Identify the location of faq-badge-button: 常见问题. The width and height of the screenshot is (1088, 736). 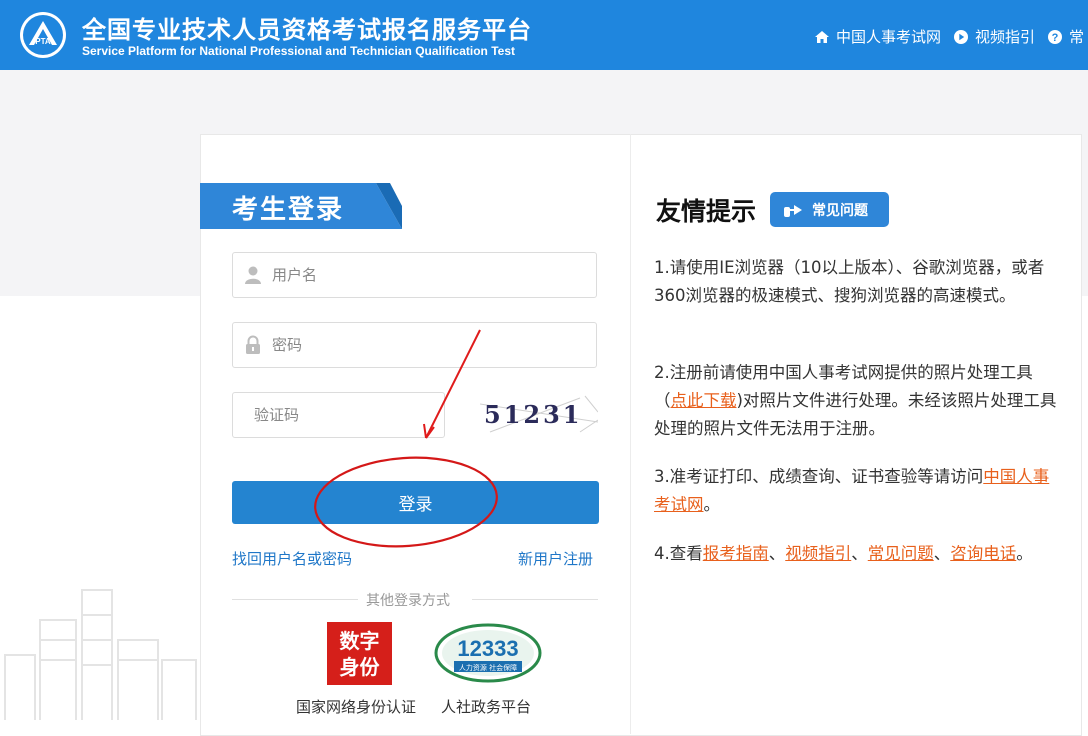
(829, 209).